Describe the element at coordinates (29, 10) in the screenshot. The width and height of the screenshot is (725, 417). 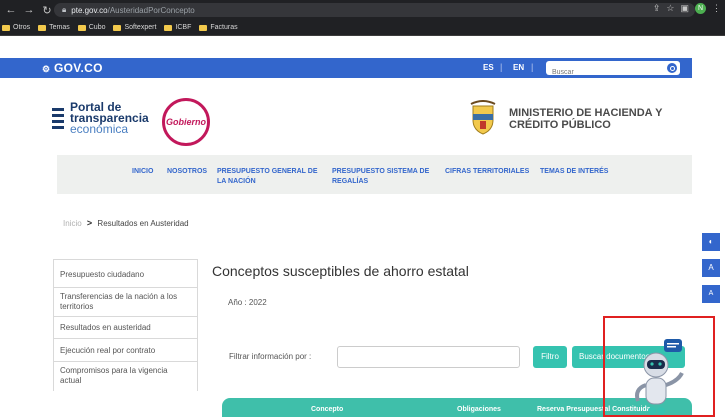
I see `forward-icon: →` at that location.